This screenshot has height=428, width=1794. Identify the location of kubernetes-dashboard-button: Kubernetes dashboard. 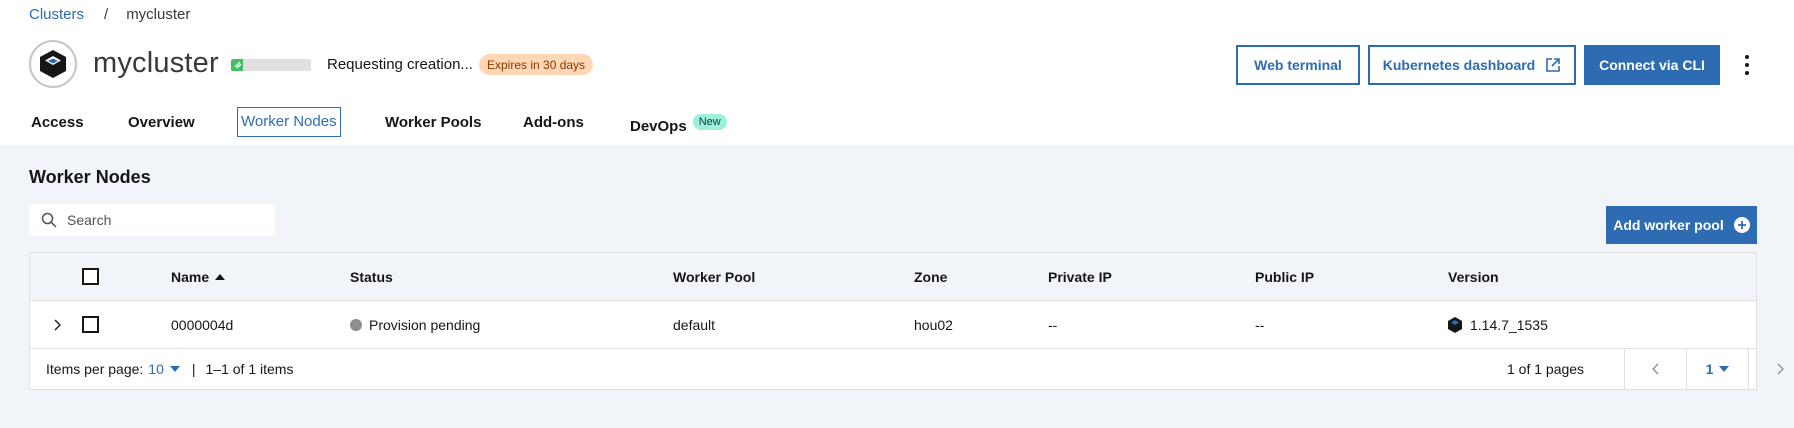
(1472, 65).